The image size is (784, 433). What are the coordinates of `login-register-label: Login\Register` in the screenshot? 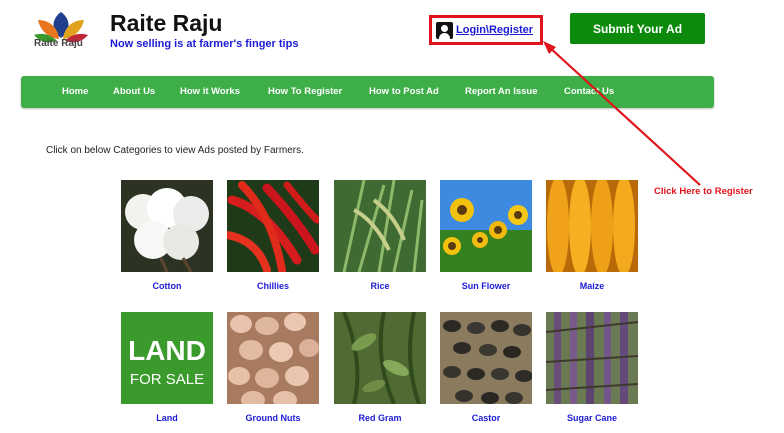 It's located at (494, 30).